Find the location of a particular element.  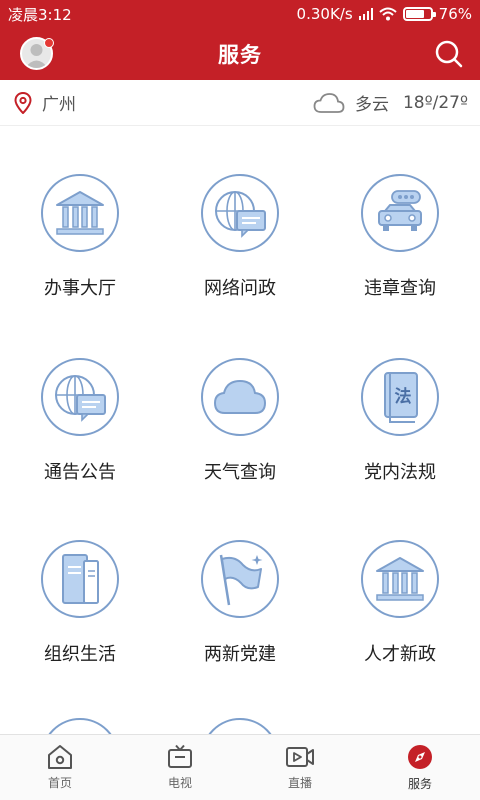

search-icon is located at coordinates (449, 54).